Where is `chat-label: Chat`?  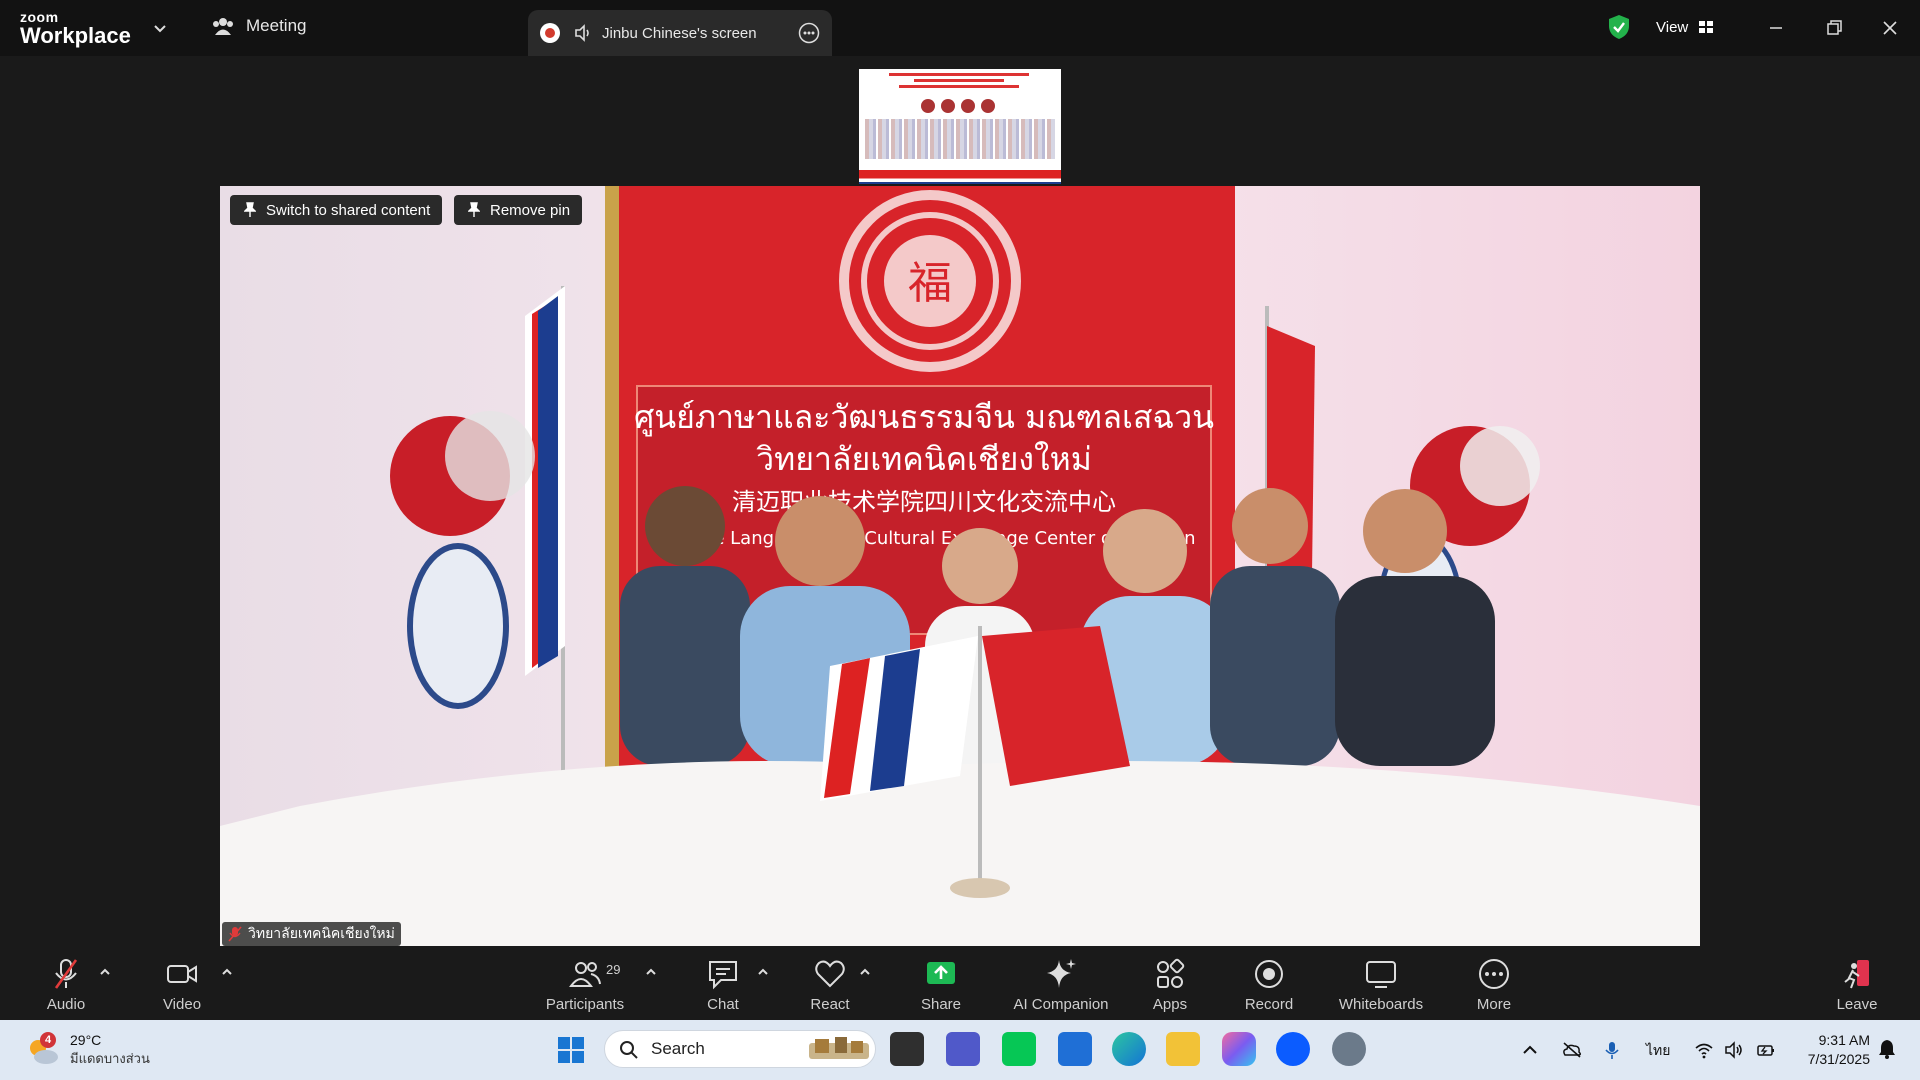
chat-label: Chat is located at coordinates (723, 1004).